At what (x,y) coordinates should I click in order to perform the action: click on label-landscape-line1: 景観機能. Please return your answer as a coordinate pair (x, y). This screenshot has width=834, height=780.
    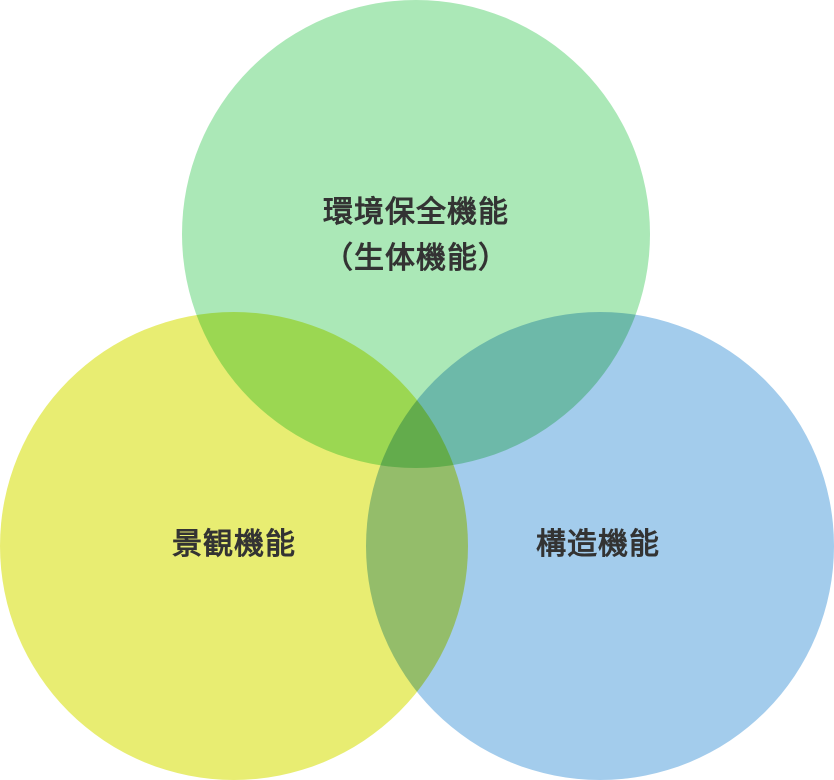
    Looking at the image, I should click on (234, 544).